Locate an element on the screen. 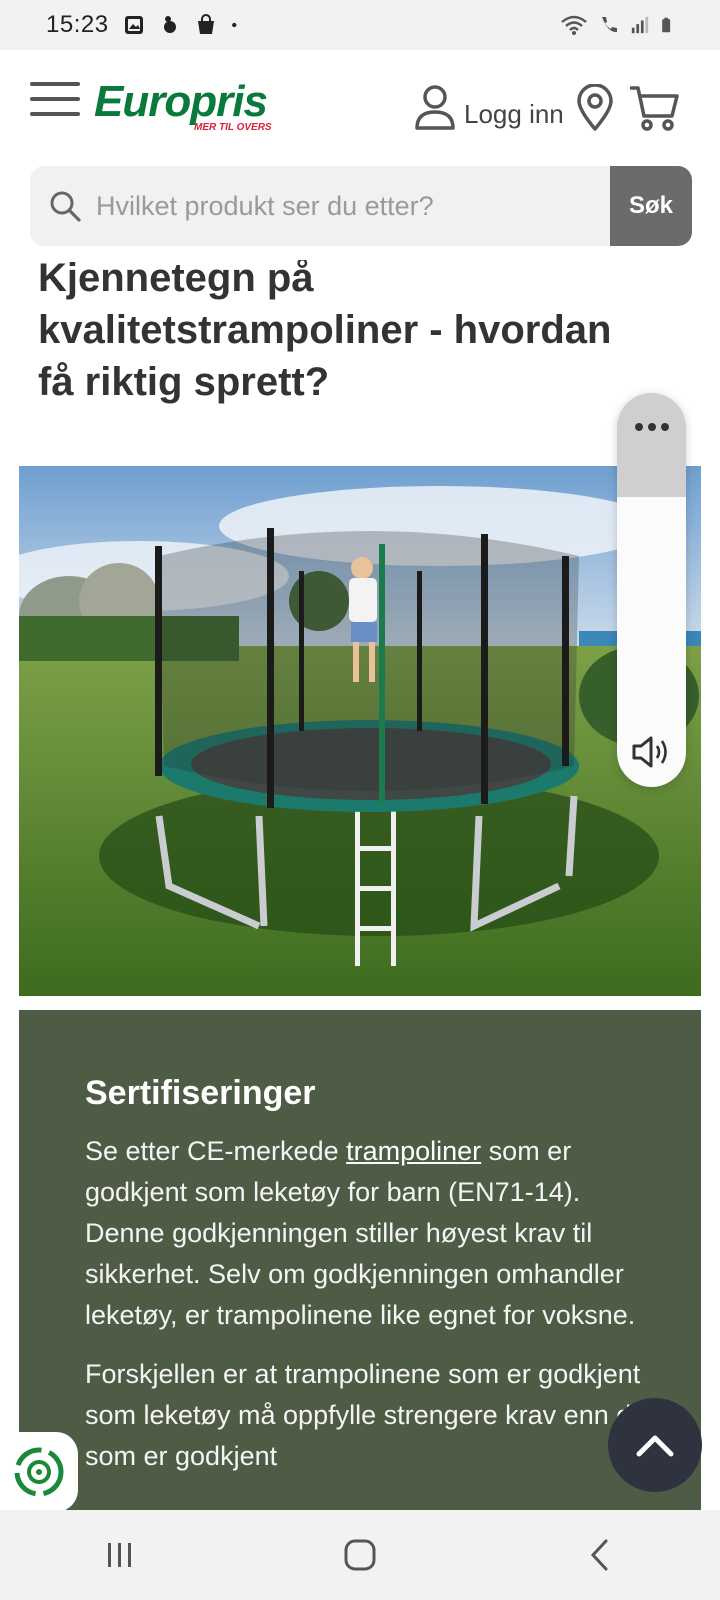 This screenshot has height=1600, width=720. image-icon is located at coordinates (133, 25).